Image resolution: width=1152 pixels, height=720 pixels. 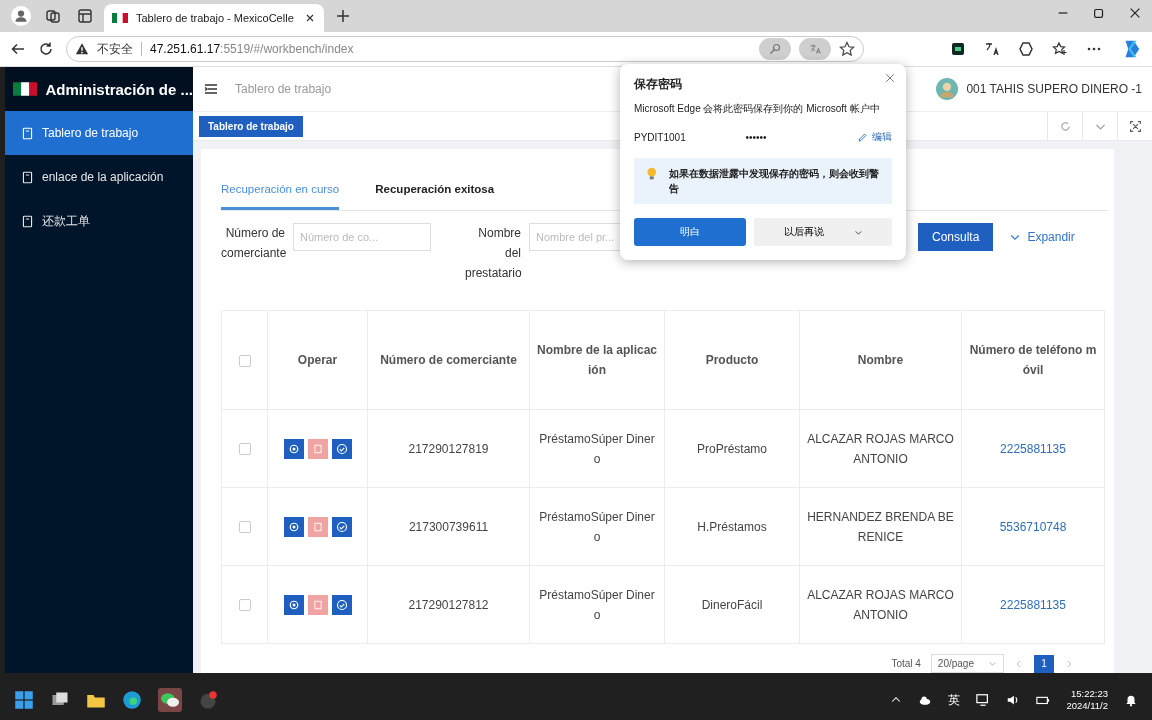 I want to click on start-icon, so click(x=24, y=700).